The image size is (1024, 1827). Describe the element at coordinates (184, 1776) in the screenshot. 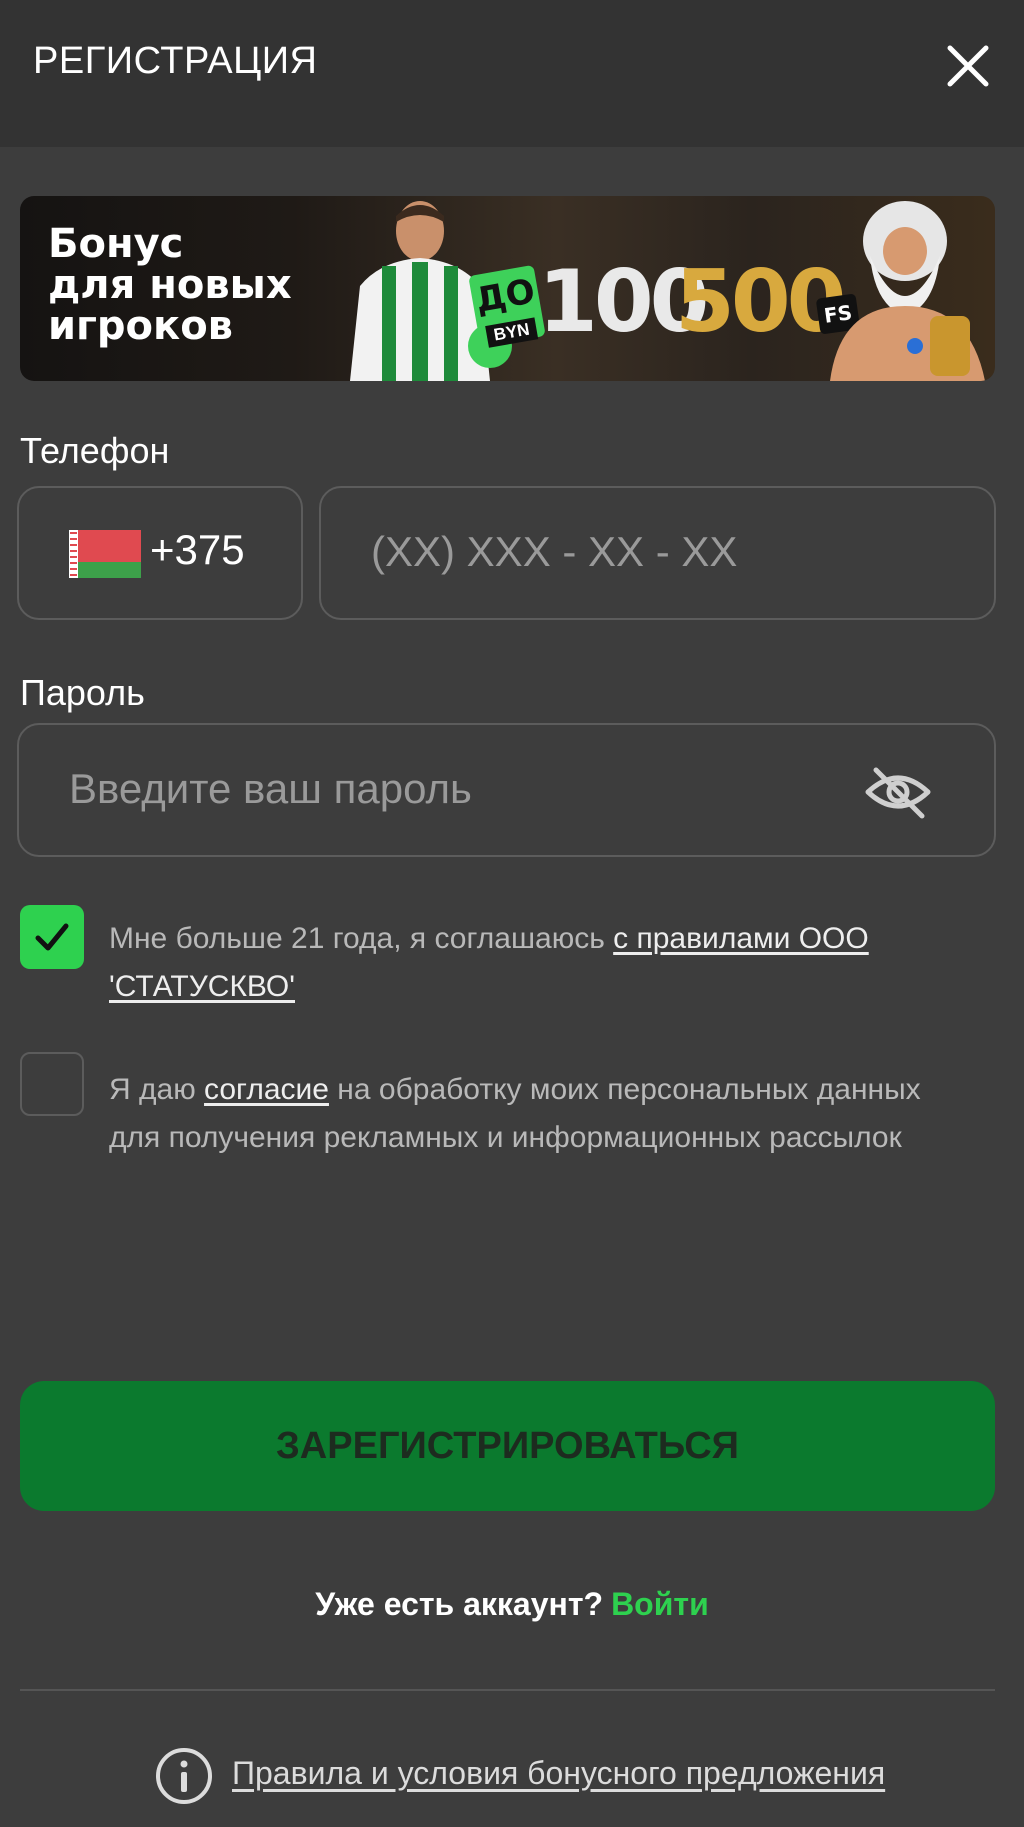

I see `info-icon` at that location.